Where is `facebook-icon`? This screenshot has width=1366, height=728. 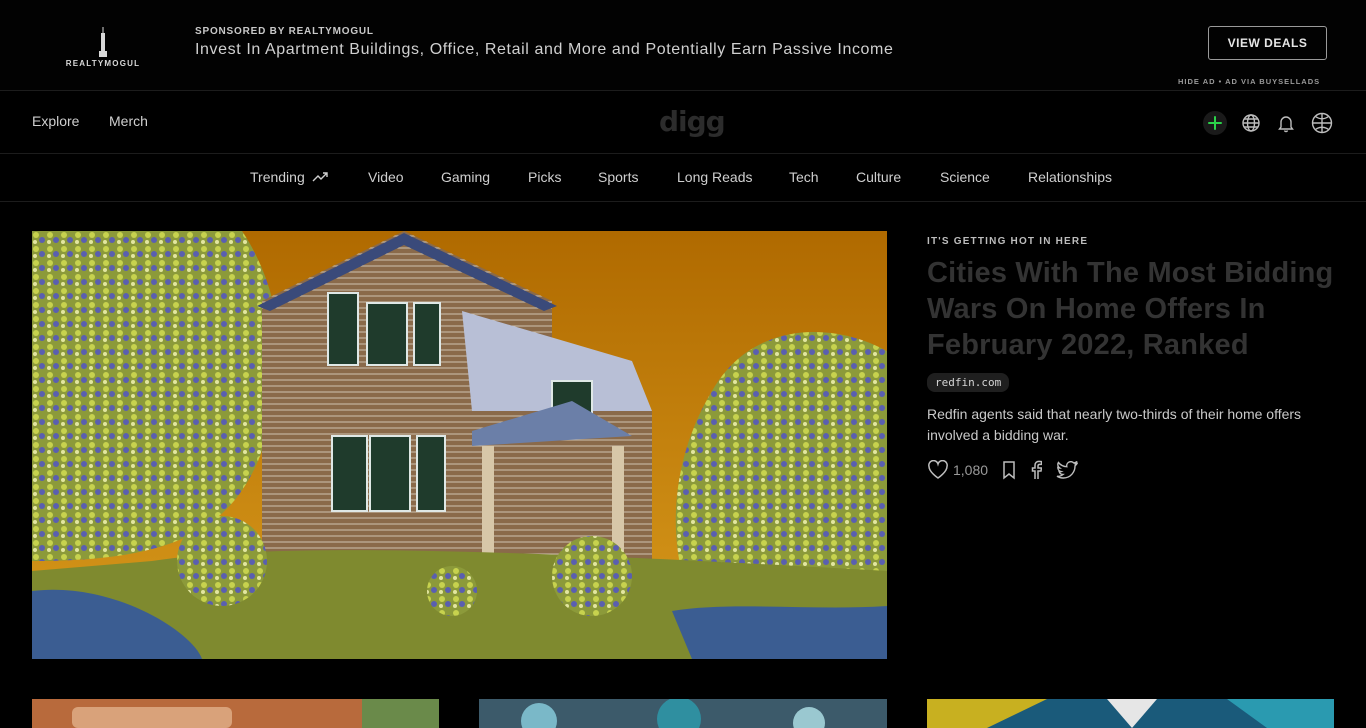
facebook-icon is located at coordinates (1037, 469).